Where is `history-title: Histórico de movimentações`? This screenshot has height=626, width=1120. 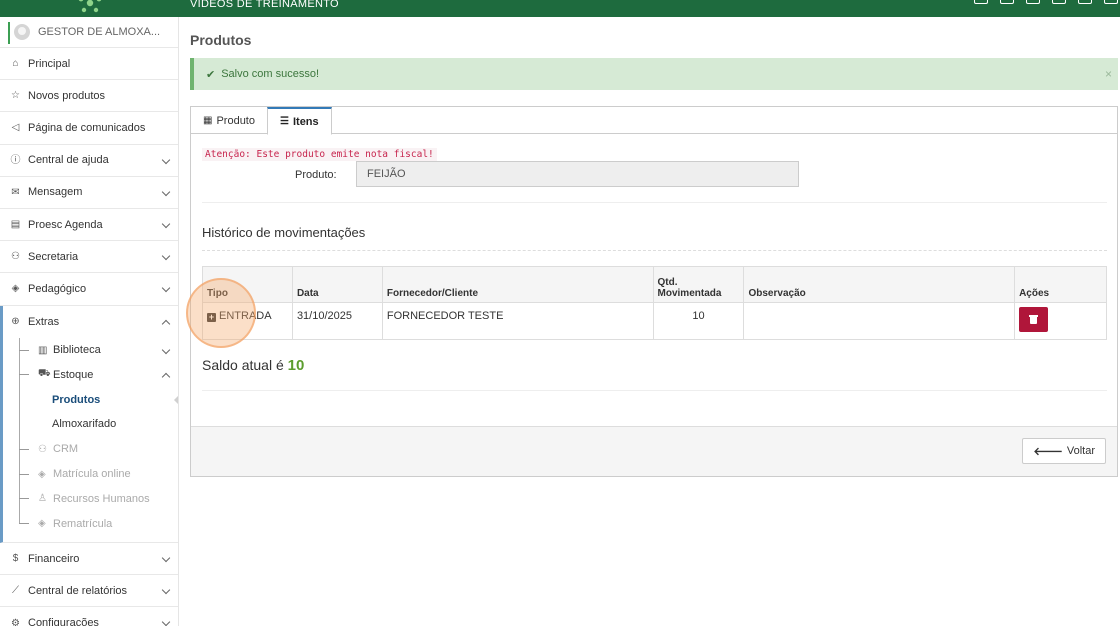
history-title: Histórico de movimentações is located at coordinates (284, 232).